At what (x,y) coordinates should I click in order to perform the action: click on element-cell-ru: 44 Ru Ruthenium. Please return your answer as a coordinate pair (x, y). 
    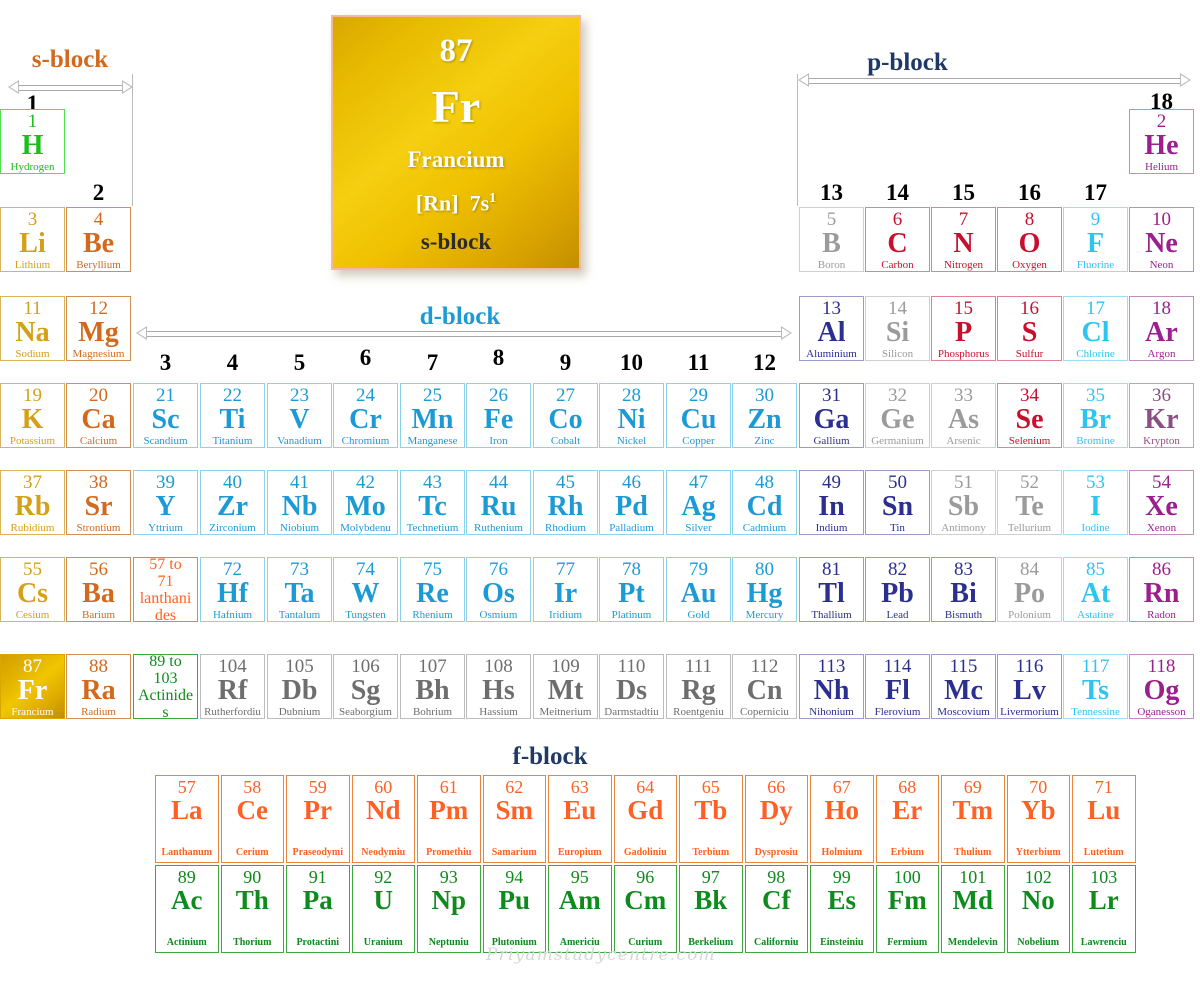
    Looking at the image, I should click on (498, 502).